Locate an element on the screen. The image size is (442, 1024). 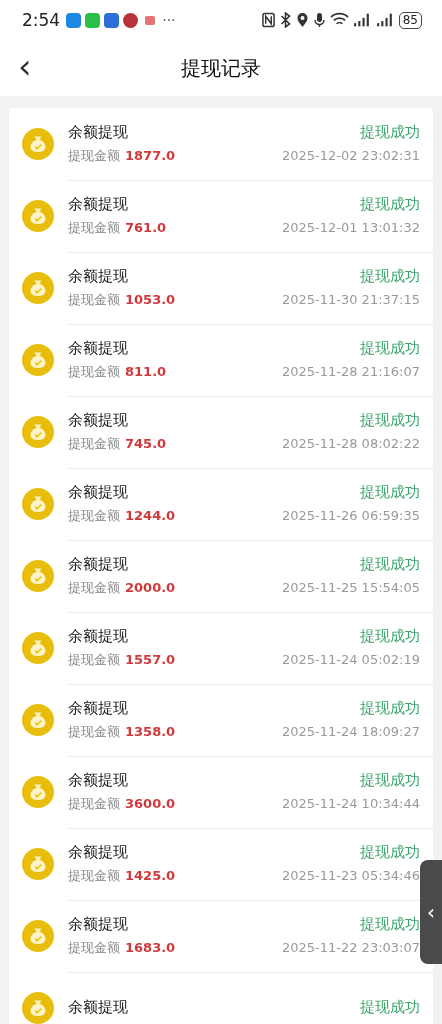
record-time: 2025-11-30 21:37:15 is located at coordinates (350, 299).